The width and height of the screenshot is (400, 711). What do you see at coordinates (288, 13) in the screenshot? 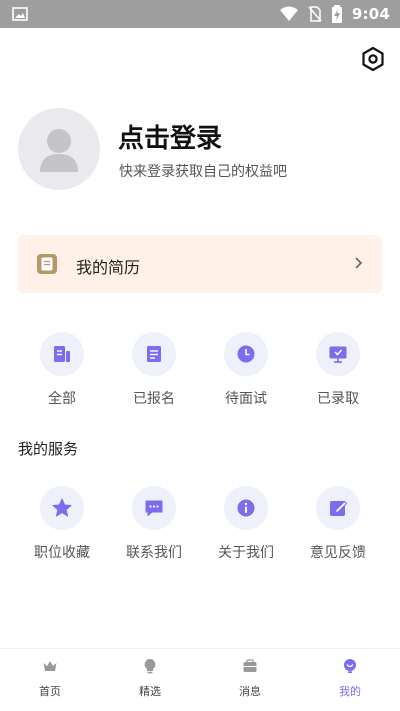
I see `wifi-icon` at bounding box center [288, 13].